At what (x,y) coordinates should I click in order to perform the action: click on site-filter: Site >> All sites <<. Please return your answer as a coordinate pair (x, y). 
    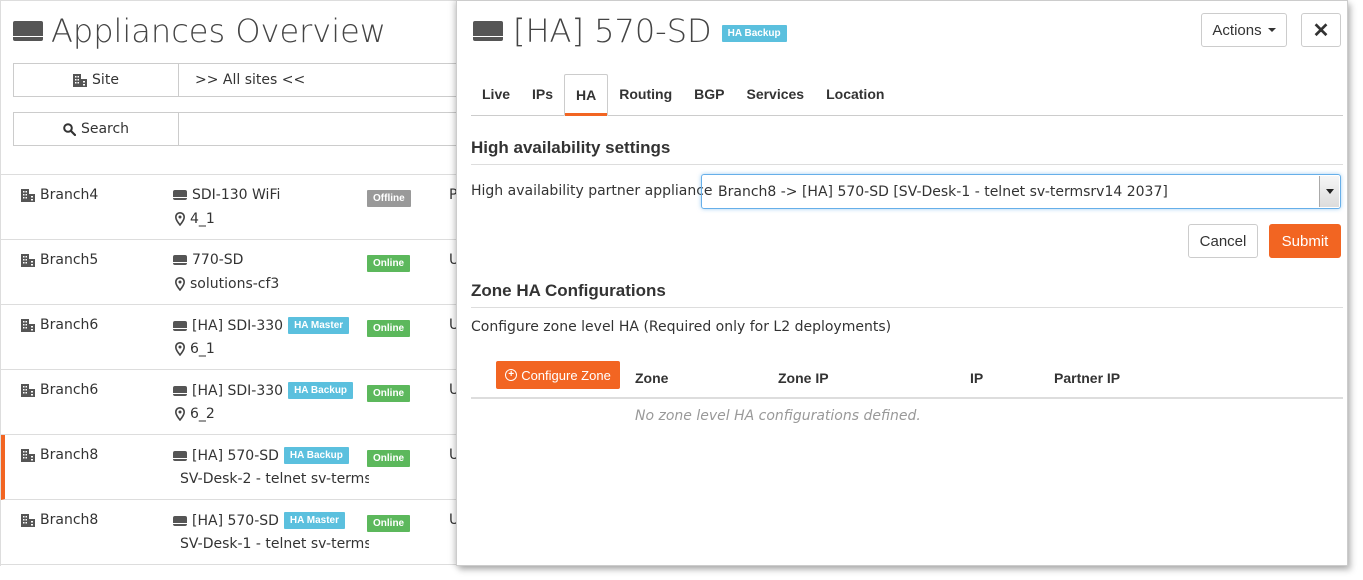
    Looking at the image, I should click on (234, 80).